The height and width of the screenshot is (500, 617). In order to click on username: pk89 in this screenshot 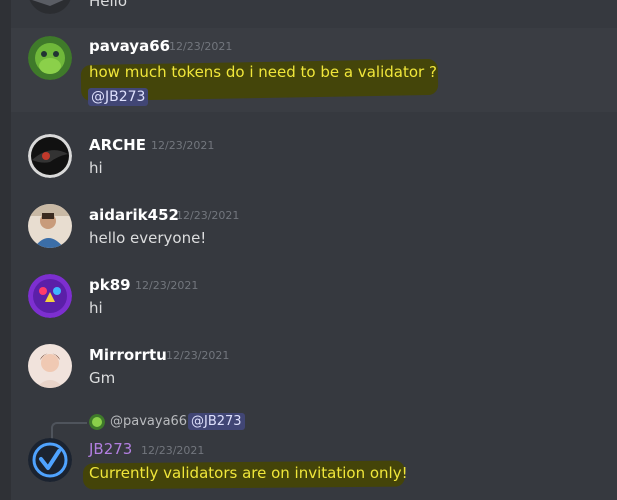, I will do `click(110, 285)`.